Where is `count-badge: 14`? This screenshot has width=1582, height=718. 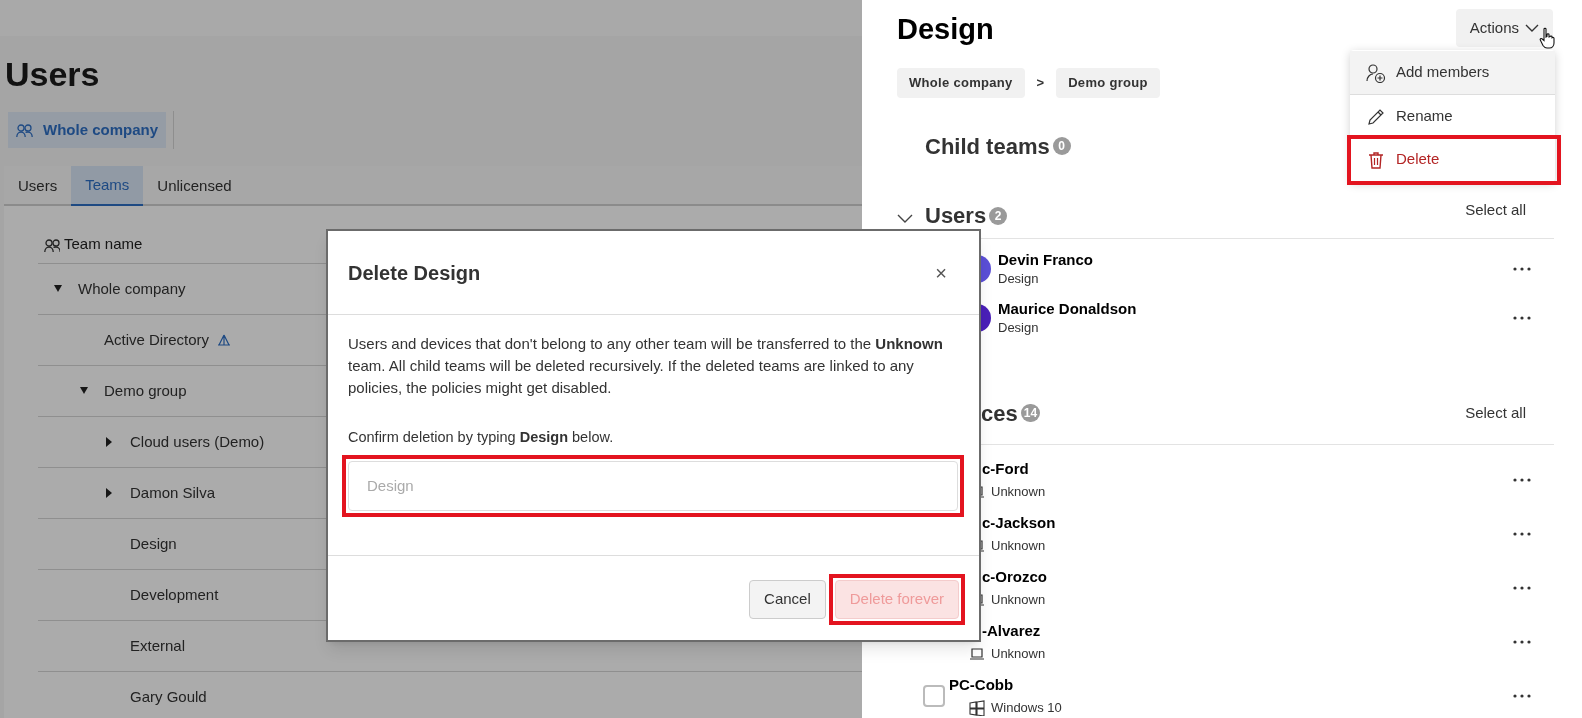
count-badge: 14 is located at coordinates (1030, 413).